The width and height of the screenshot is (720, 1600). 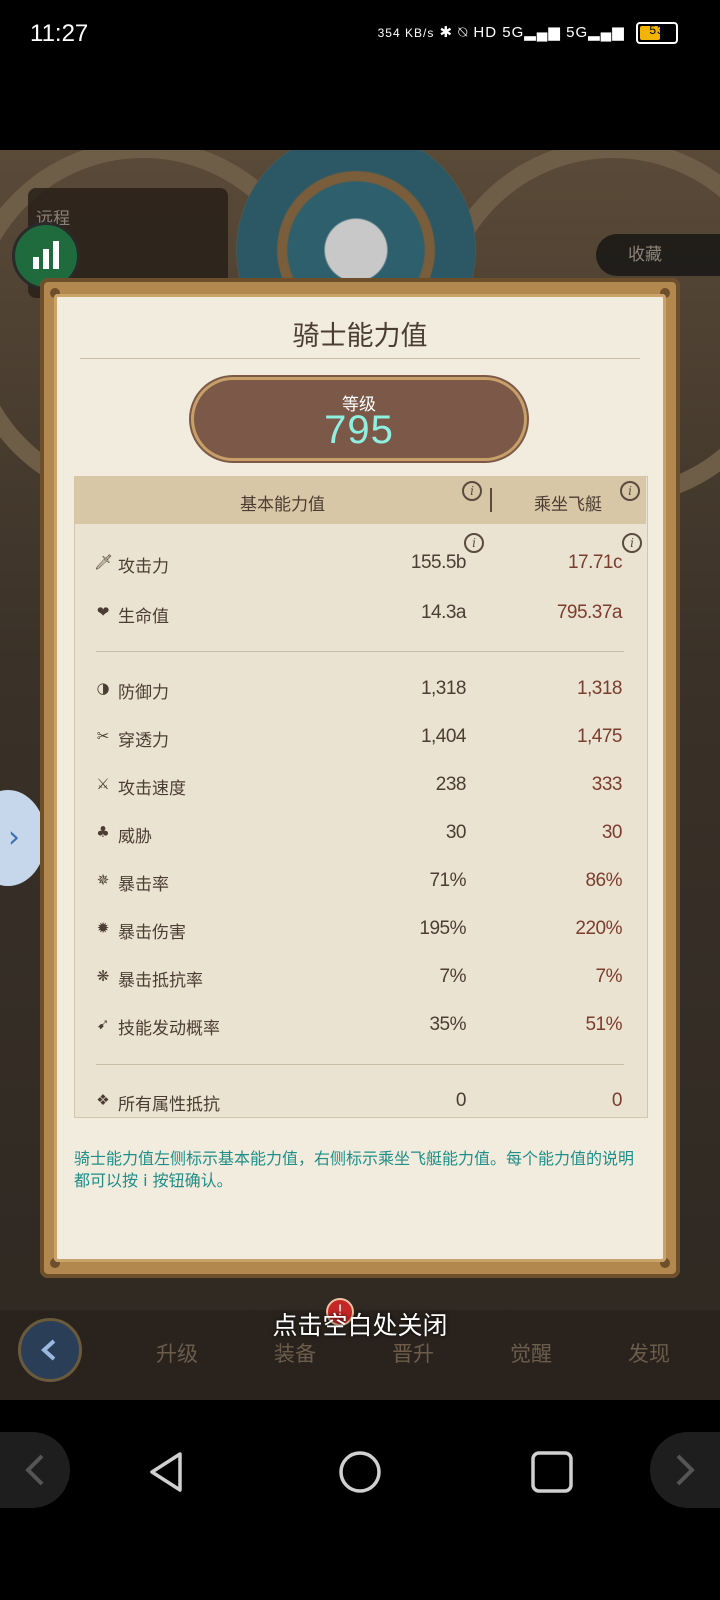 What do you see at coordinates (406, 32) in the screenshot?
I see `net-speed: 354 KB/s` at bounding box center [406, 32].